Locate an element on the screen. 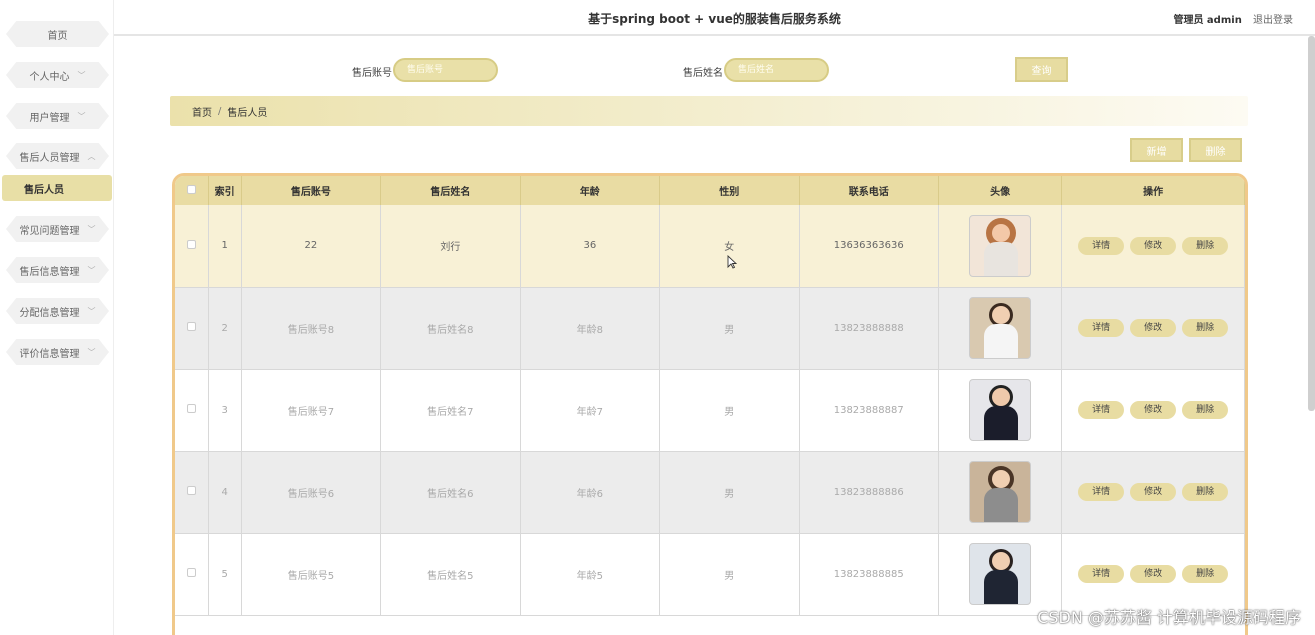 The height and width of the screenshot is (635, 1315). sidebar-item-label: 售后人员 is located at coordinates (44, 190).